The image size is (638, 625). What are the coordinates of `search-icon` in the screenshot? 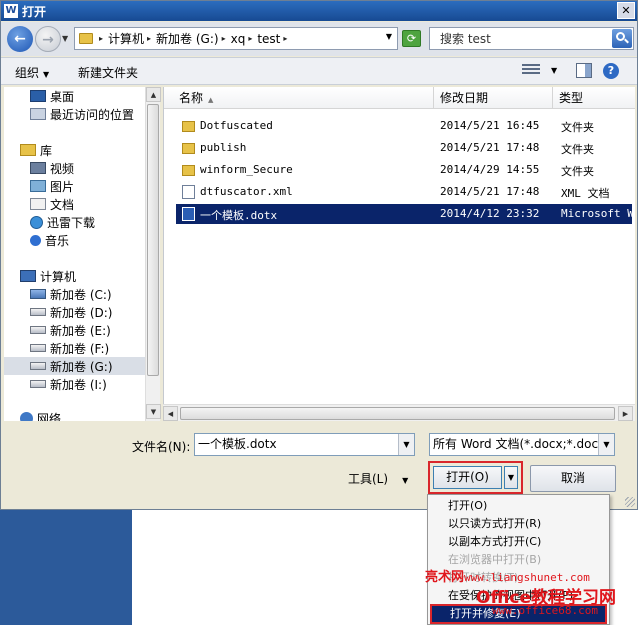 It's located at (622, 38).